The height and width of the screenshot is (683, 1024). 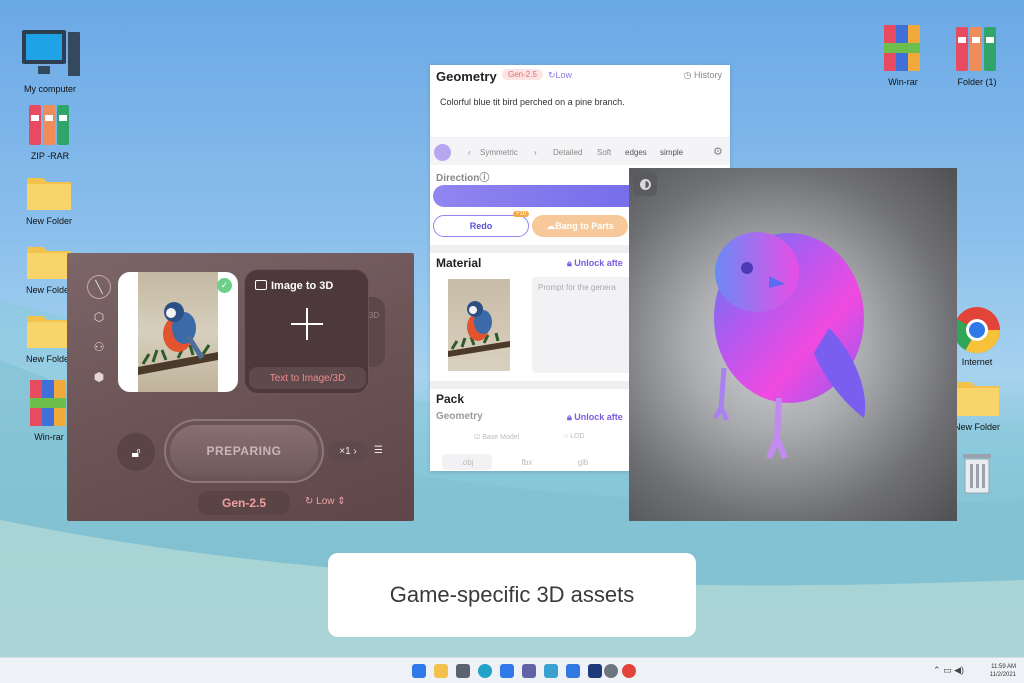 I want to click on desktop-icon-label: ZIP -RAR, so click(x=50, y=156).